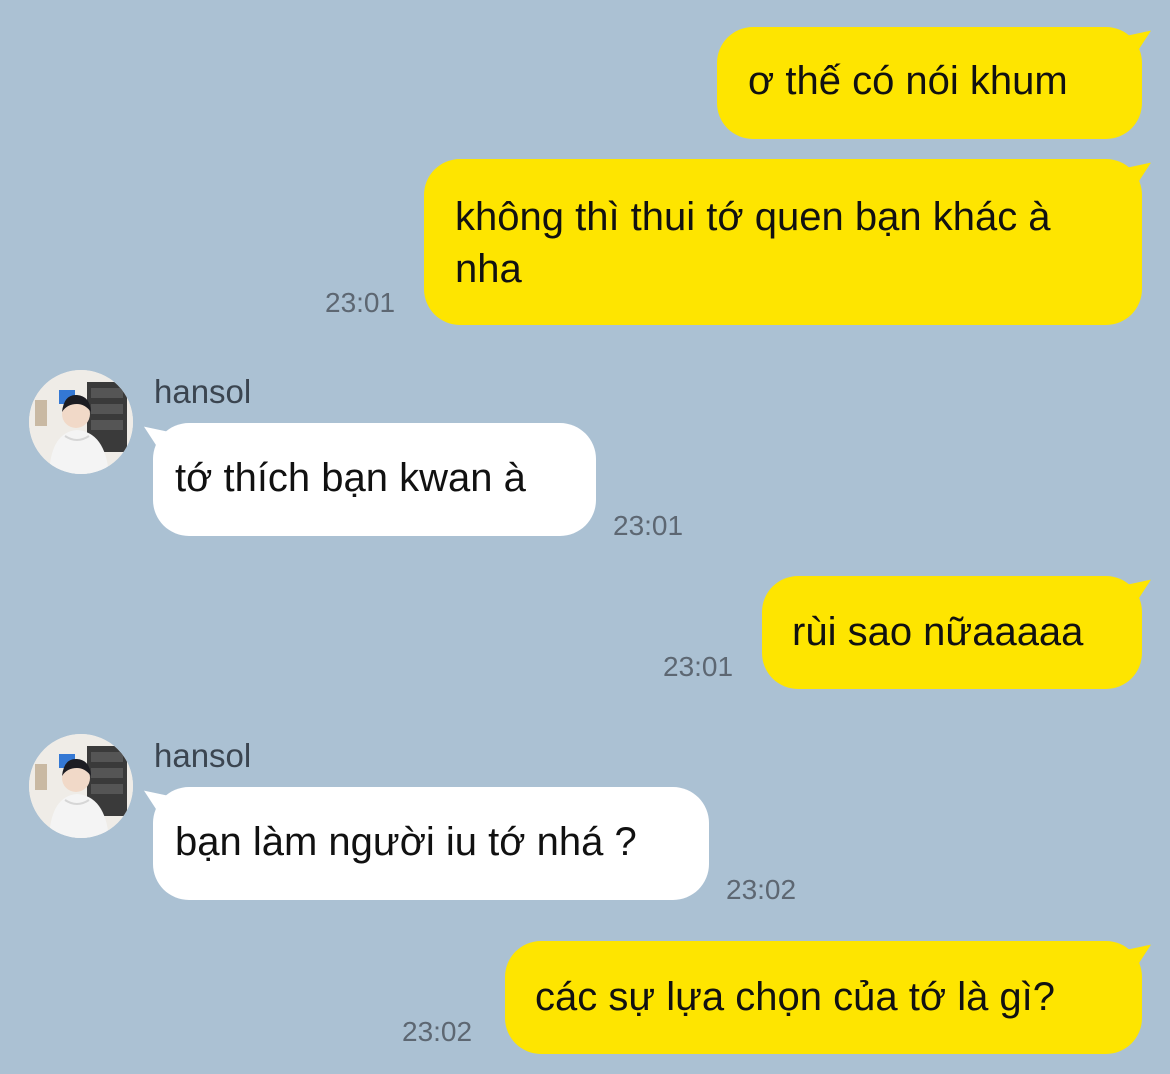 This screenshot has width=1170, height=1074. I want to click on message-text: không thì thui tớ quen bạn khác à nha, so click(753, 243).